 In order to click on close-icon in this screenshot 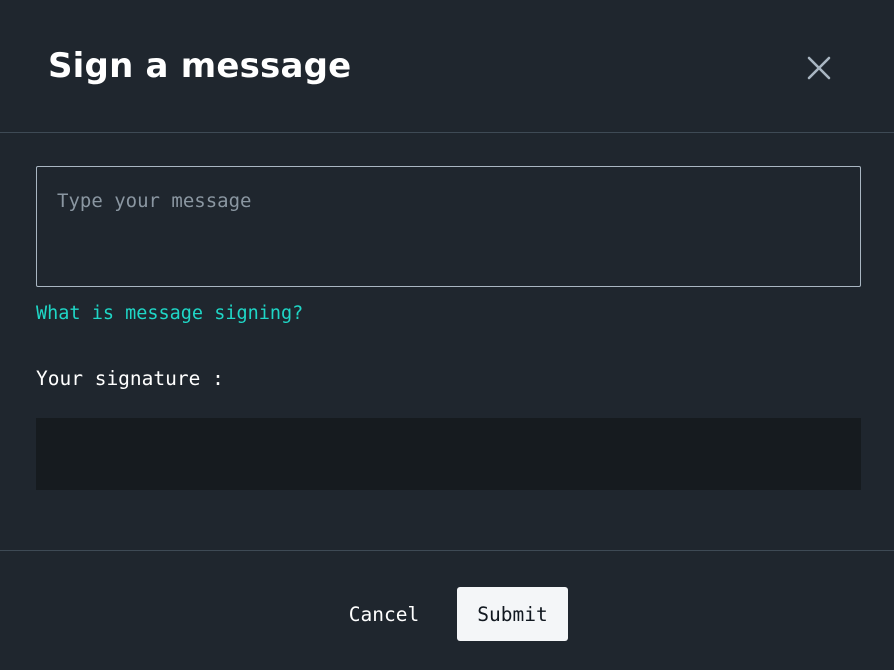, I will do `click(819, 68)`.